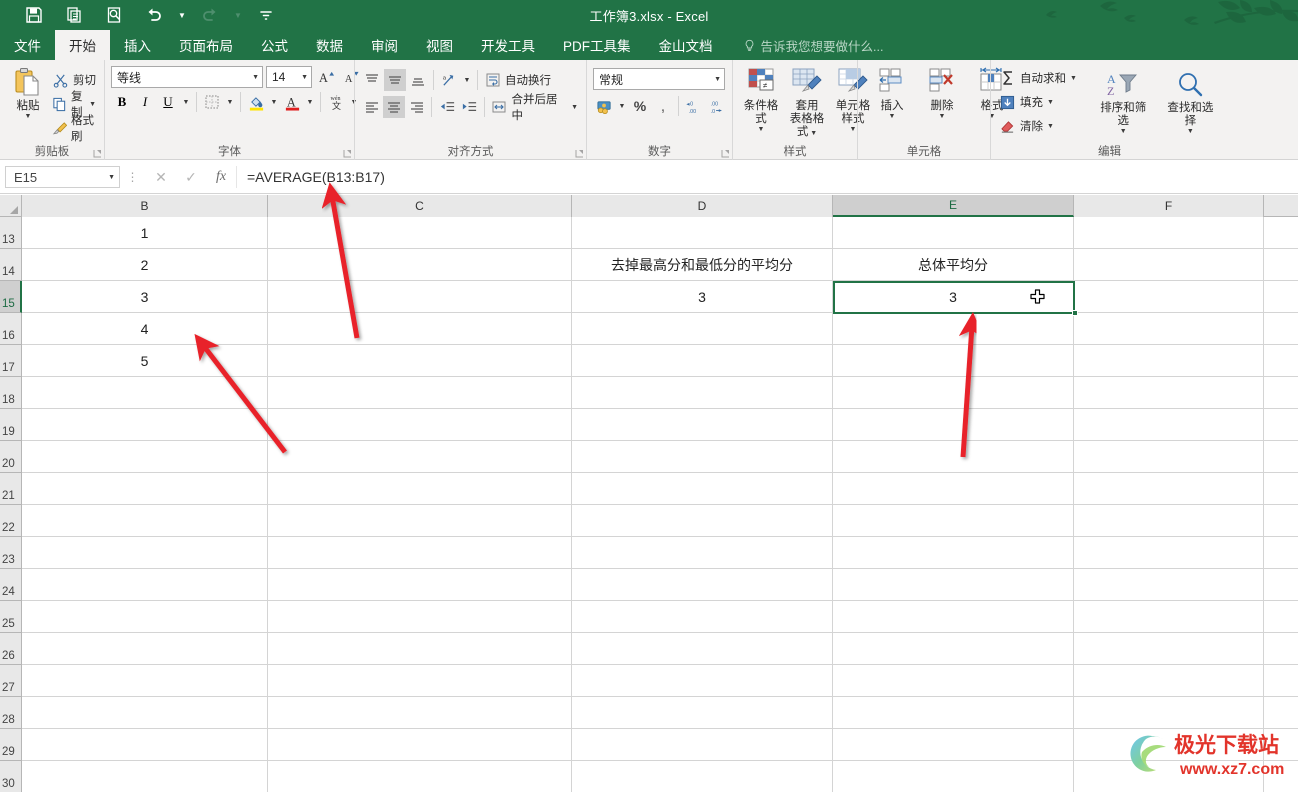 The width and height of the screenshot is (1298, 792). What do you see at coordinates (11, 553) in the screenshot?
I see `row-header-23: 23` at bounding box center [11, 553].